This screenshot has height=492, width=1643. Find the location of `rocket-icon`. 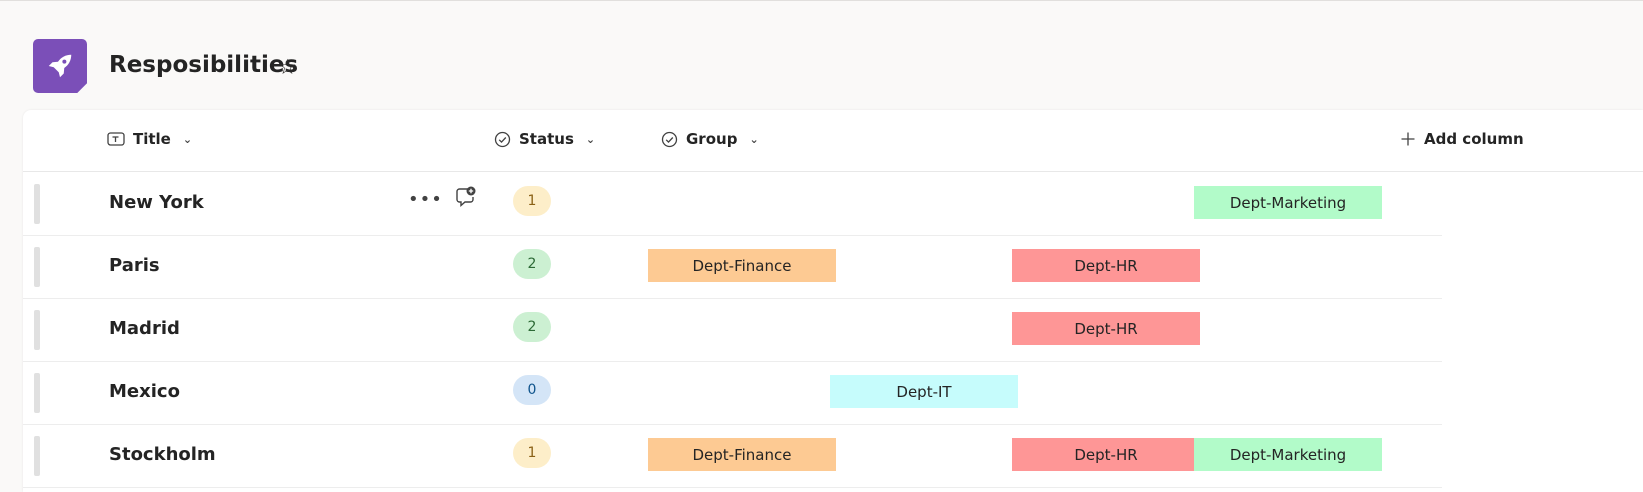

rocket-icon is located at coordinates (60, 66).